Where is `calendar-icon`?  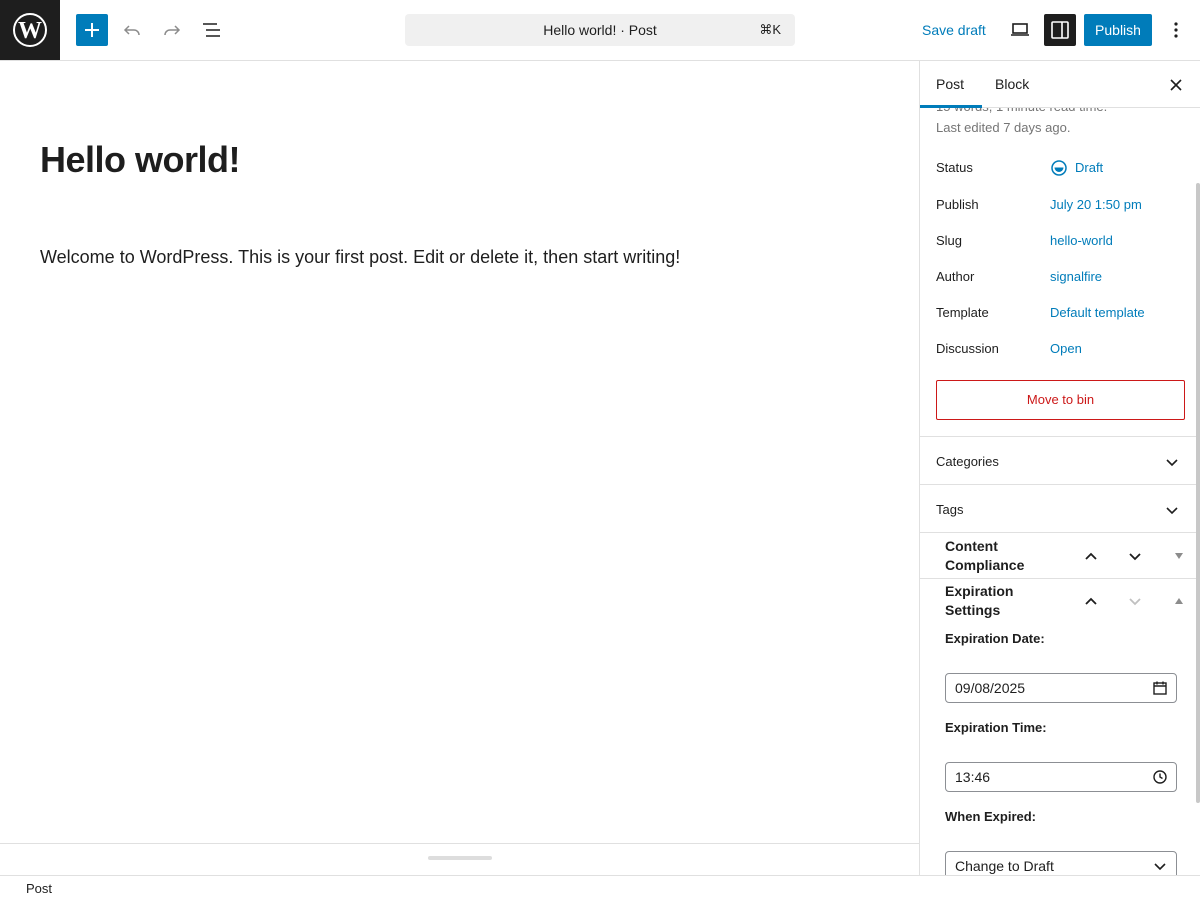 calendar-icon is located at coordinates (1160, 688).